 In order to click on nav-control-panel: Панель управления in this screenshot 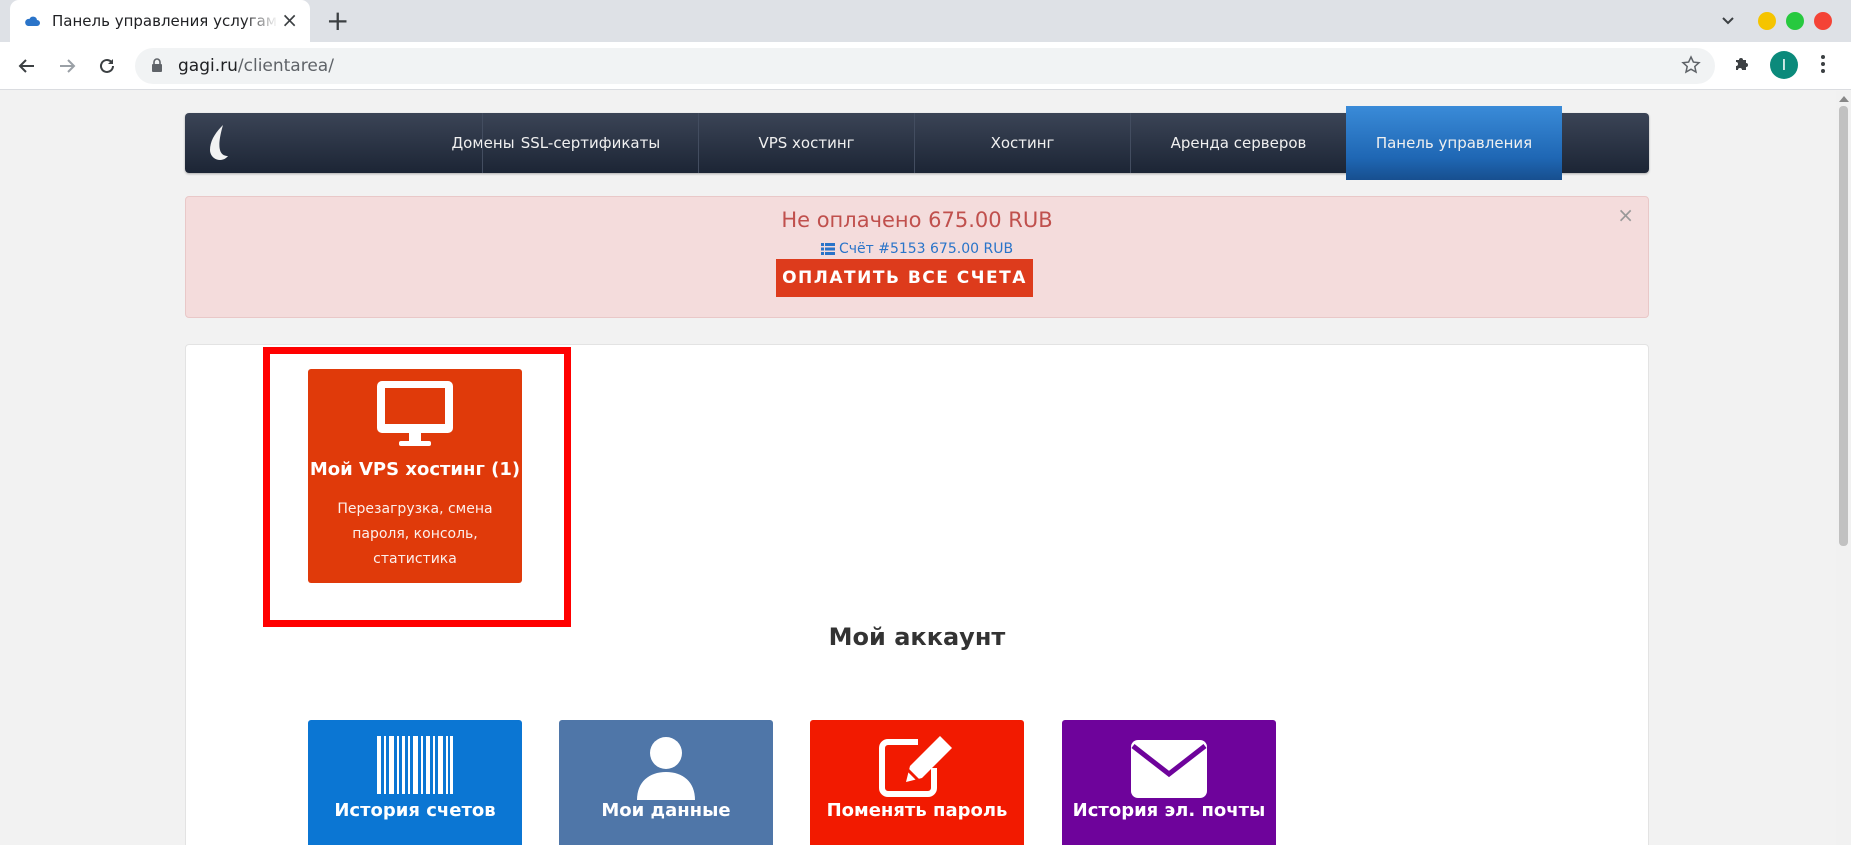, I will do `click(1454, 143)`.